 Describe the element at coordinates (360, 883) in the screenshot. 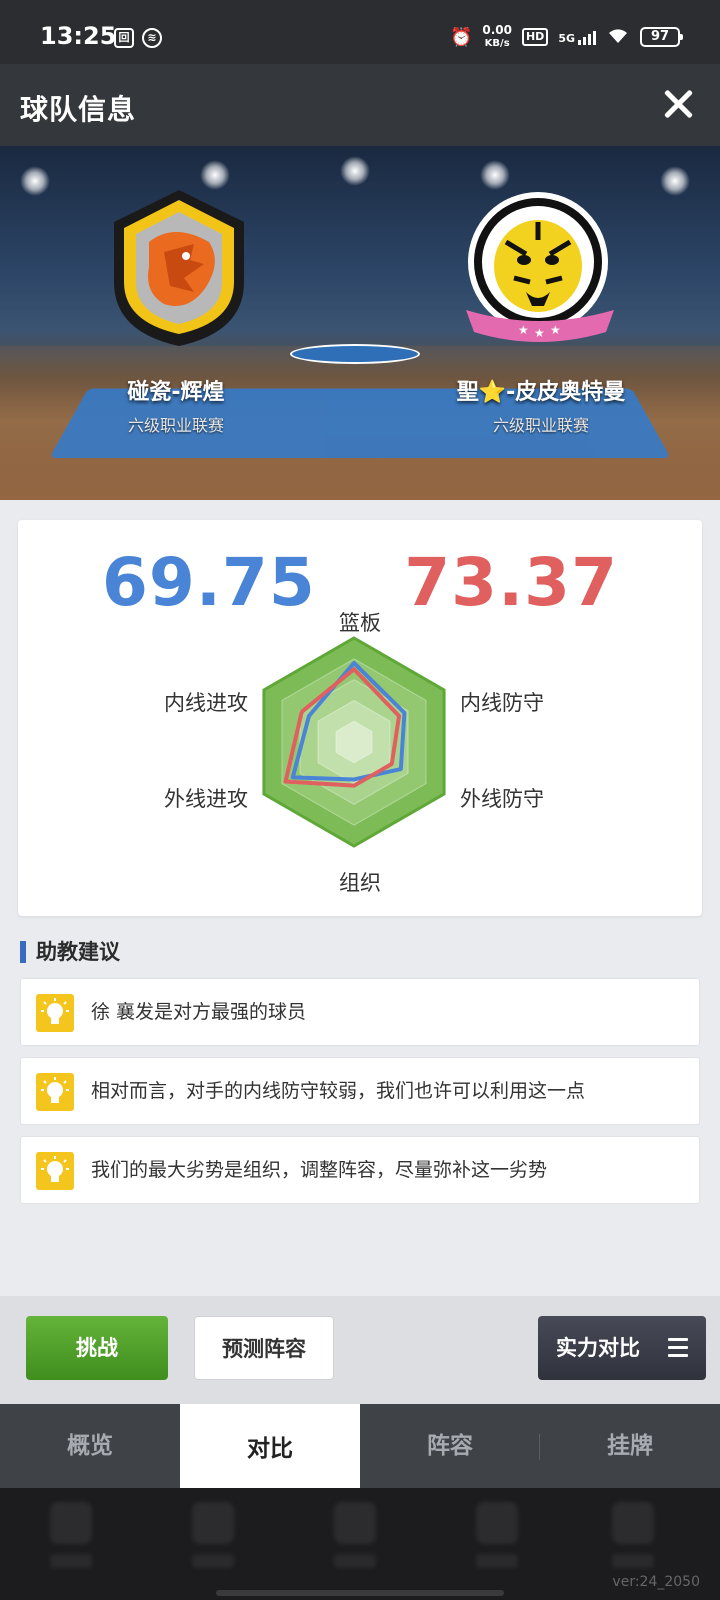

I see `axis-label-playmaking: 组织` at that location.